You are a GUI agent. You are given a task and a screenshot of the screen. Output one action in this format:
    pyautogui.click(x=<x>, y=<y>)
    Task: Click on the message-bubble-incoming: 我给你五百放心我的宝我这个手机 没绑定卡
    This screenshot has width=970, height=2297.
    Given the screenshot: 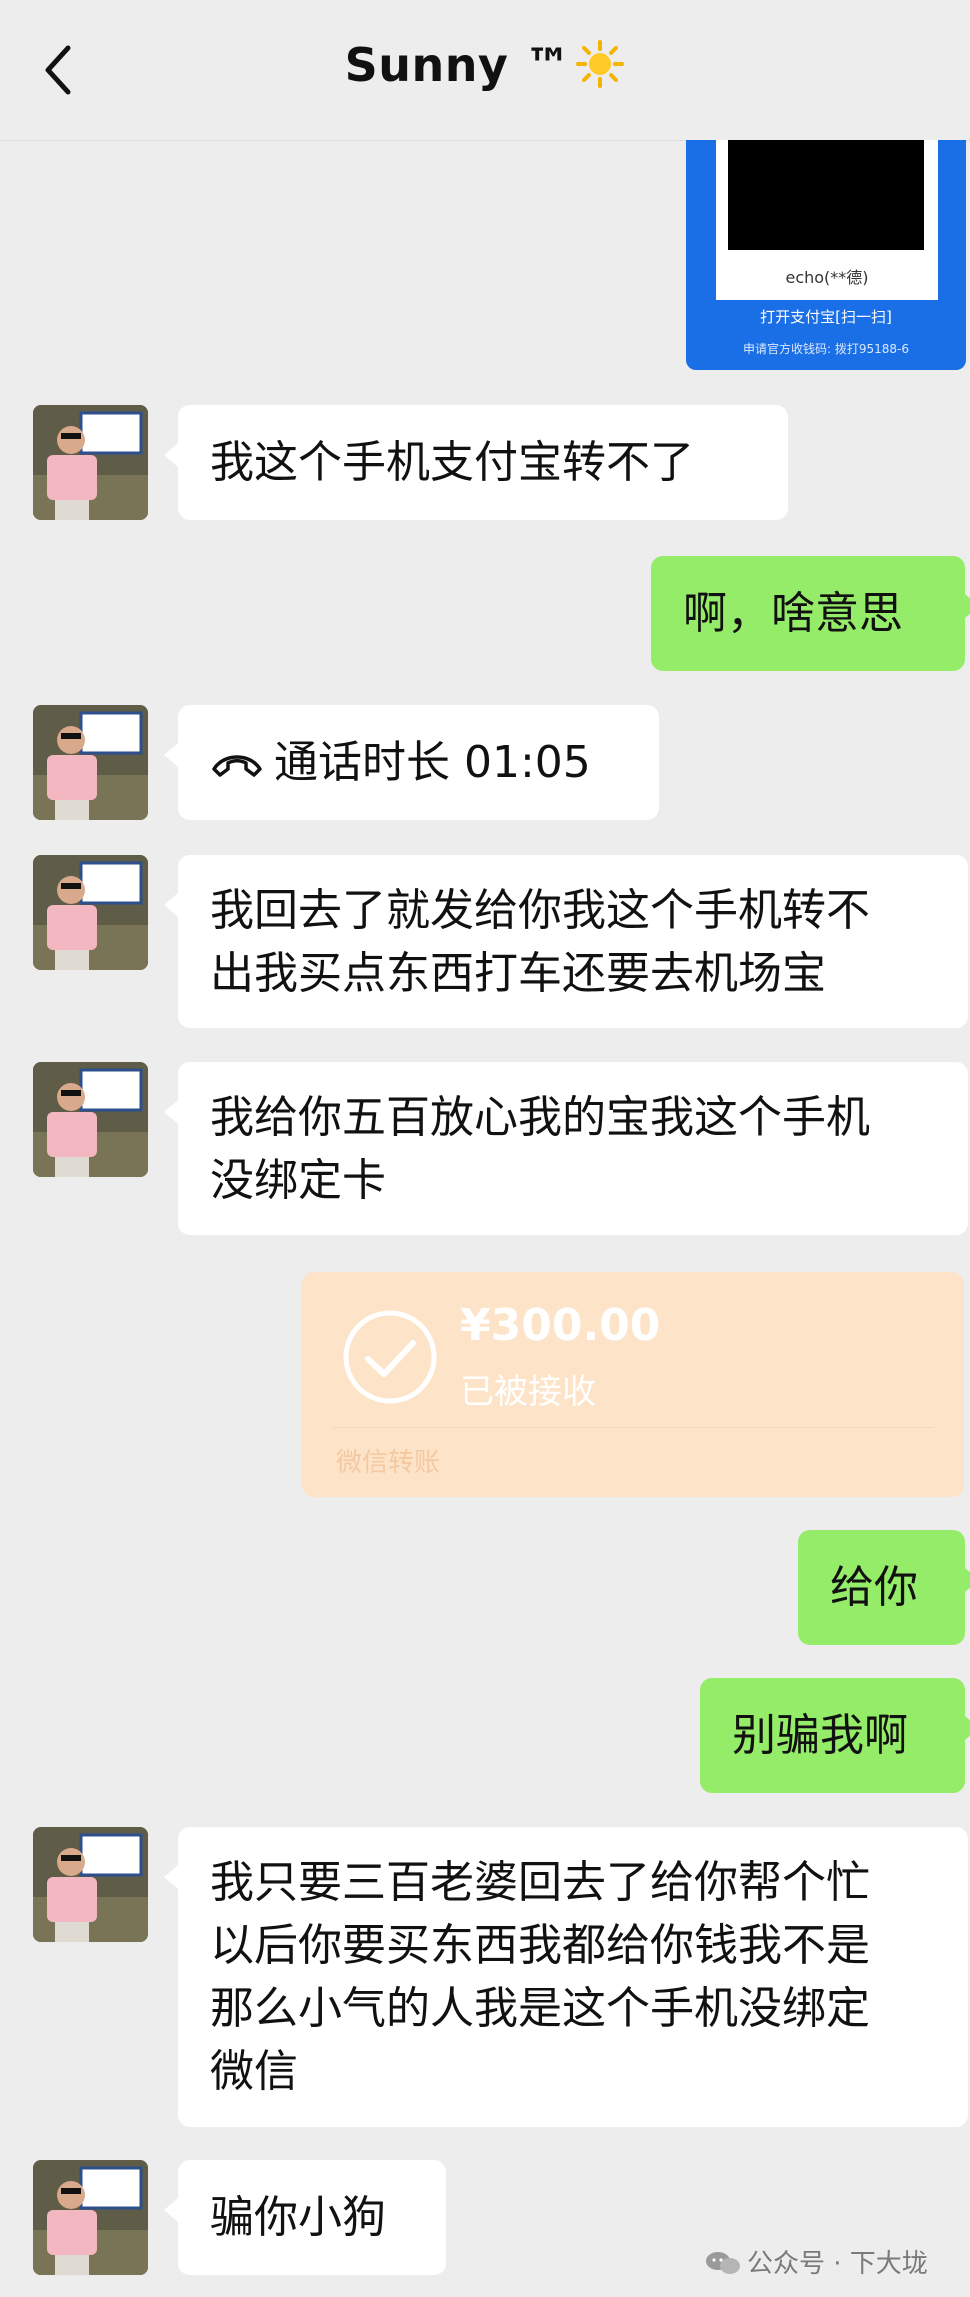 What is the action you would take?
    pyautogui.click(x=566, y=1148)
    